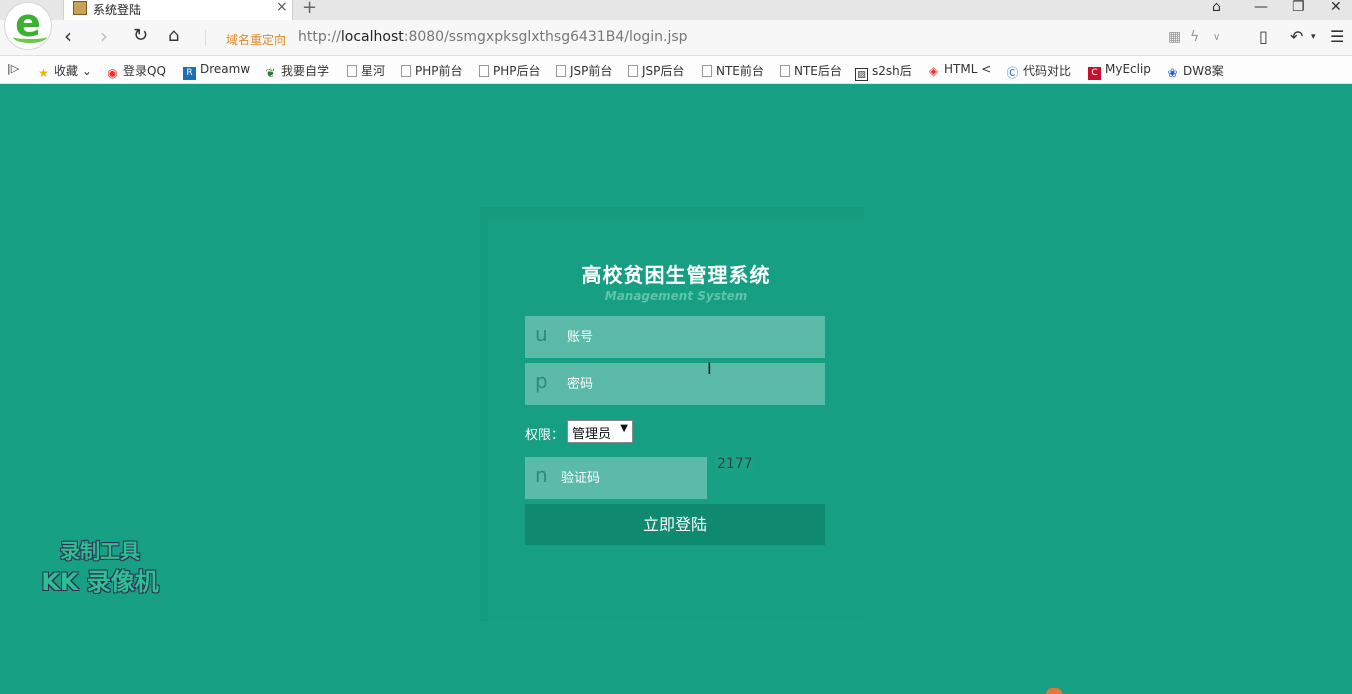 The height and width of the screenshot is (694, 1352). I want to click on bookmark-item: ★ 收藏 ⌄, so click(64, 71).